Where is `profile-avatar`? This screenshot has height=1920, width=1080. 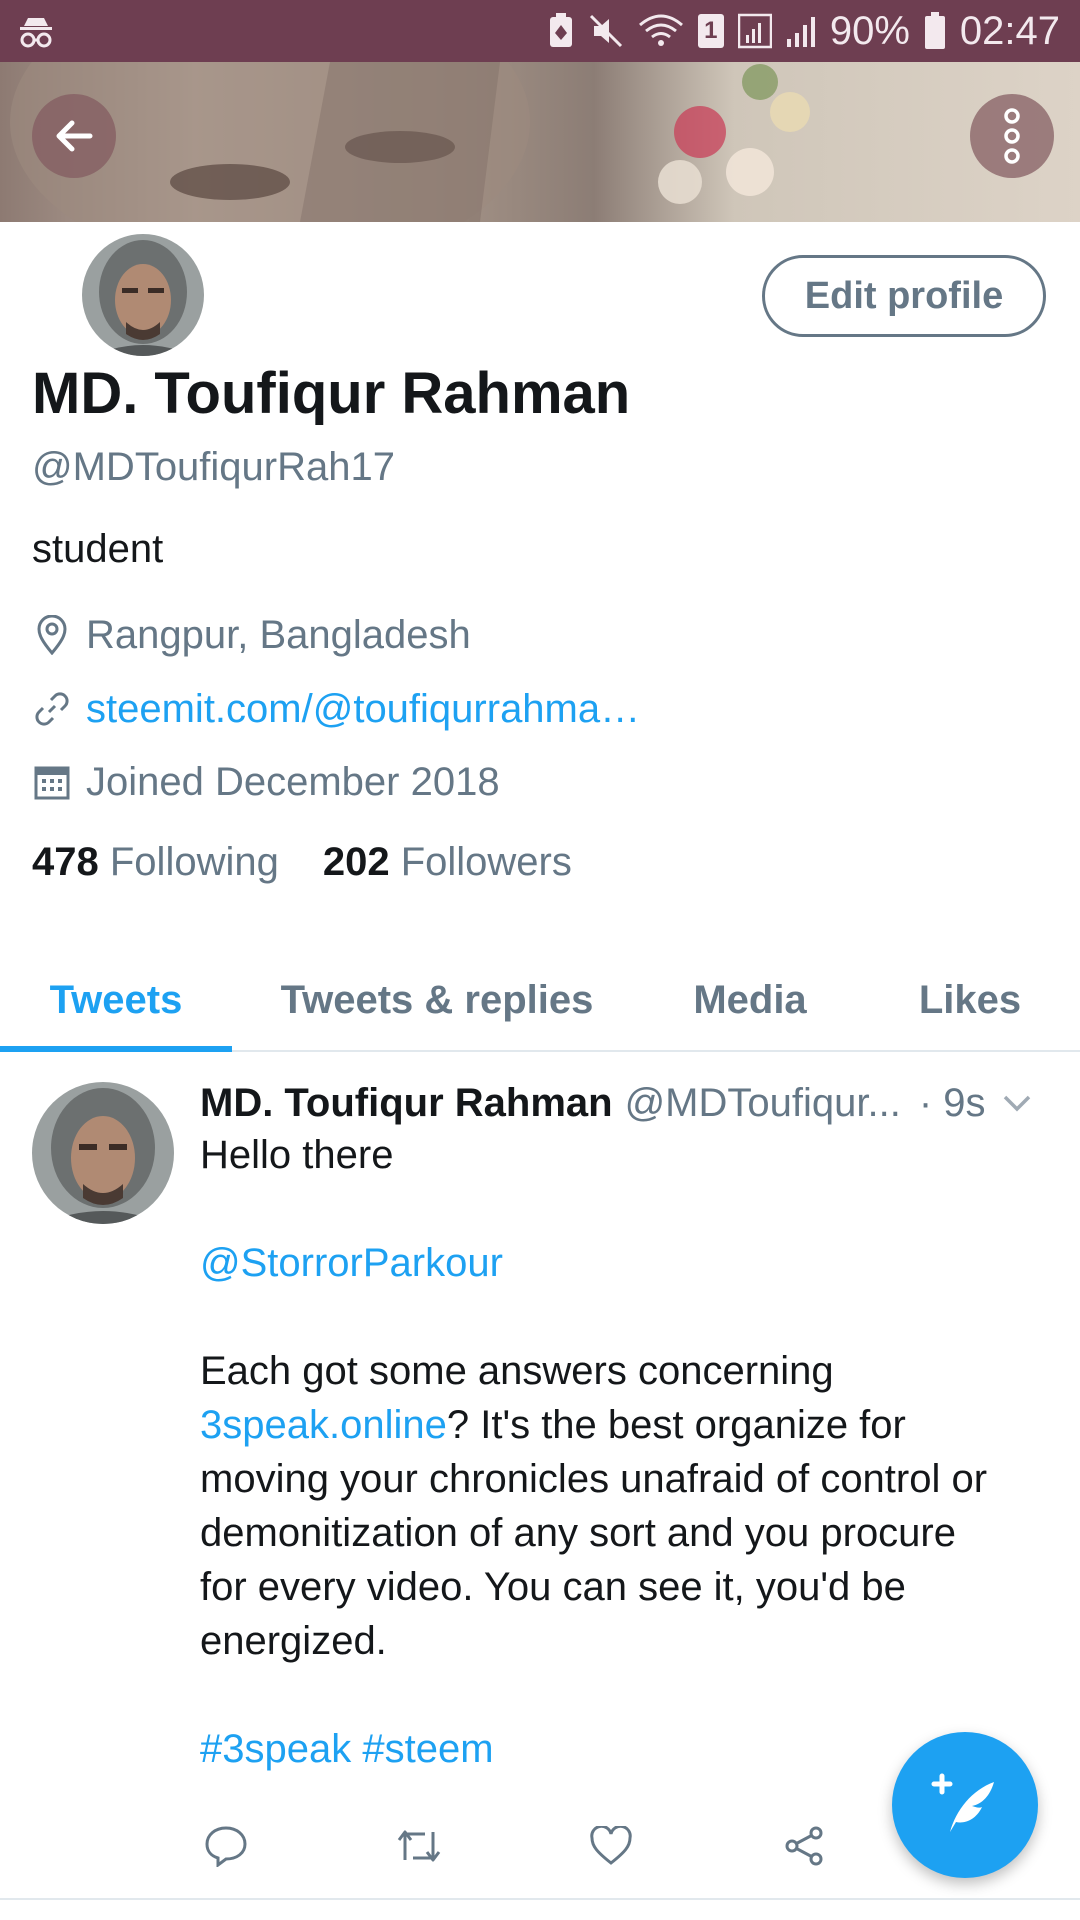
profile-avatar is located at coordinates (143, 295).